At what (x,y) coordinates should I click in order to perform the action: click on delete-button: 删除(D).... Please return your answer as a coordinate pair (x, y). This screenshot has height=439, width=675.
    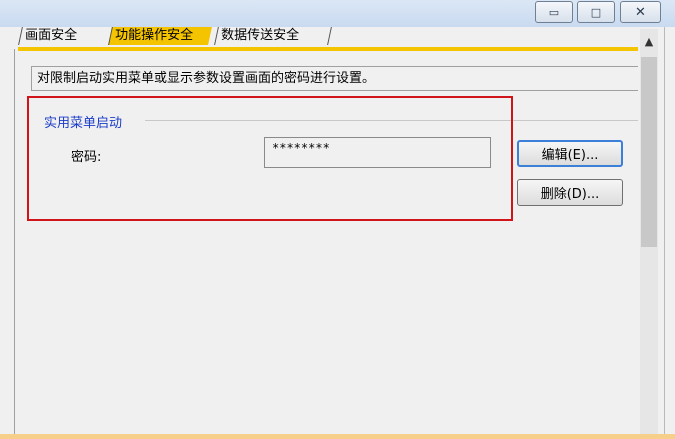
    Looking at the image, I should click on (570, 192).